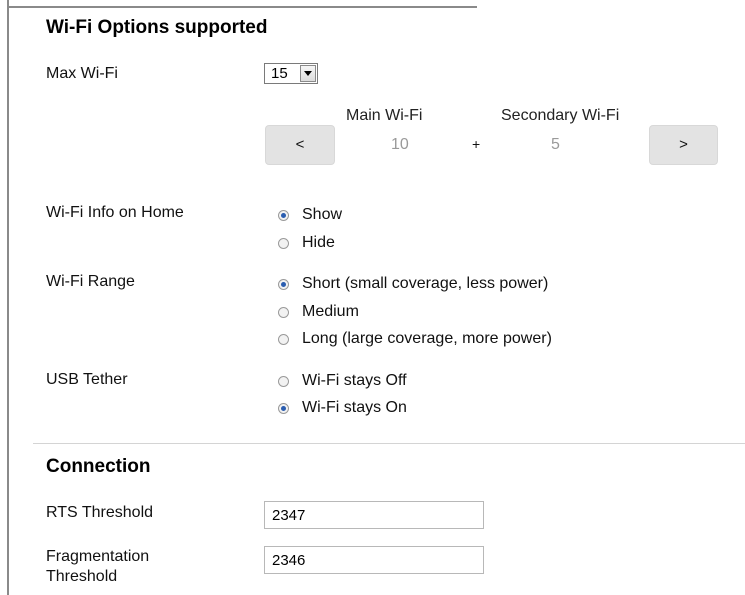  Describe the element at coordinates (308, 73) in the screenshot. I see `chevron-down-icon` at that location.